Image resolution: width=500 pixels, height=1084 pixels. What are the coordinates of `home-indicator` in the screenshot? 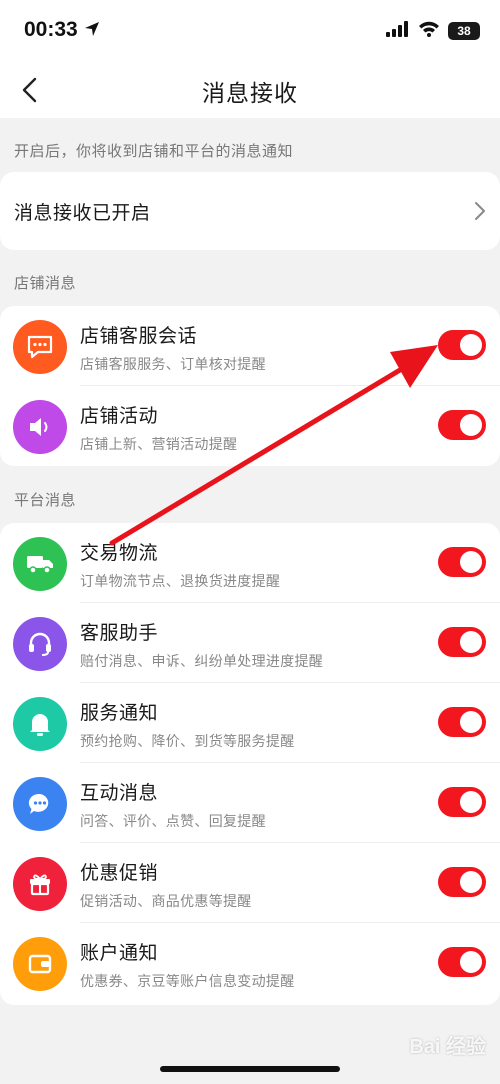 It's located at (250, 1069).